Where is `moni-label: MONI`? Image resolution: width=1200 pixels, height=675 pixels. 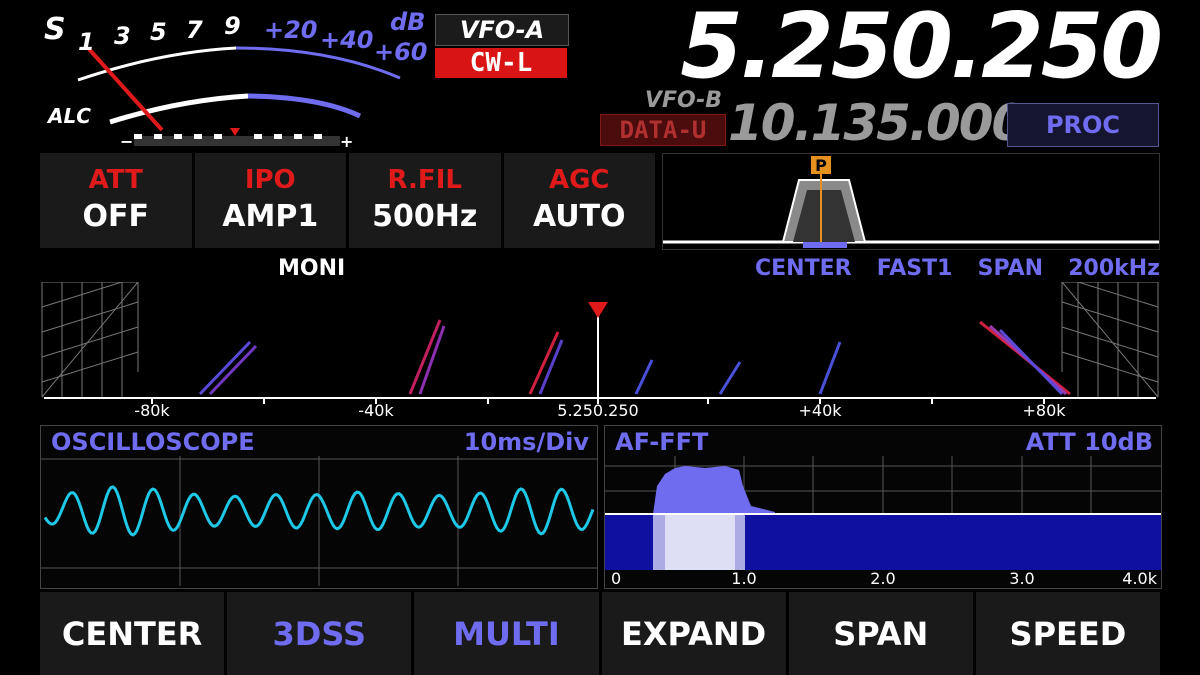
moni-label: MONI is located at coordinates (312, 268).